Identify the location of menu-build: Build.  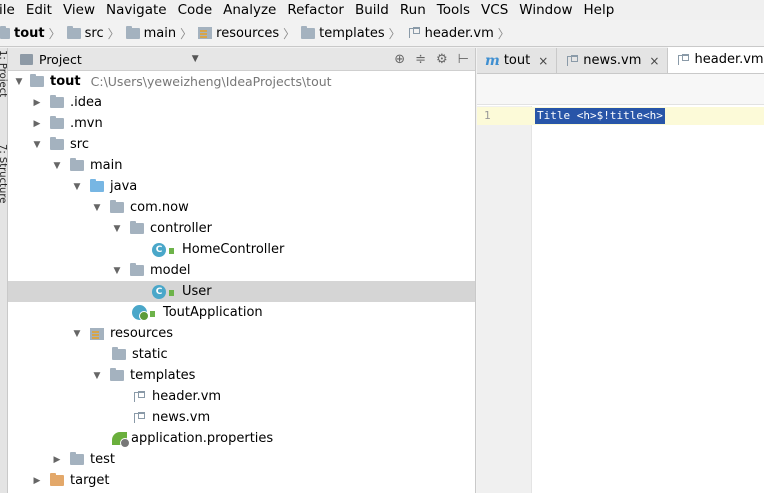
(372, 10).